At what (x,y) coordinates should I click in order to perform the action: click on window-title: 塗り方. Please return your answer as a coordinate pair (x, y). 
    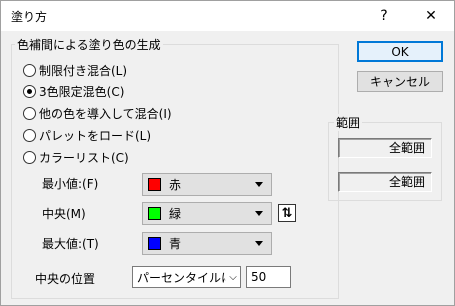
    Looking at the image, I should click on (29, 17).